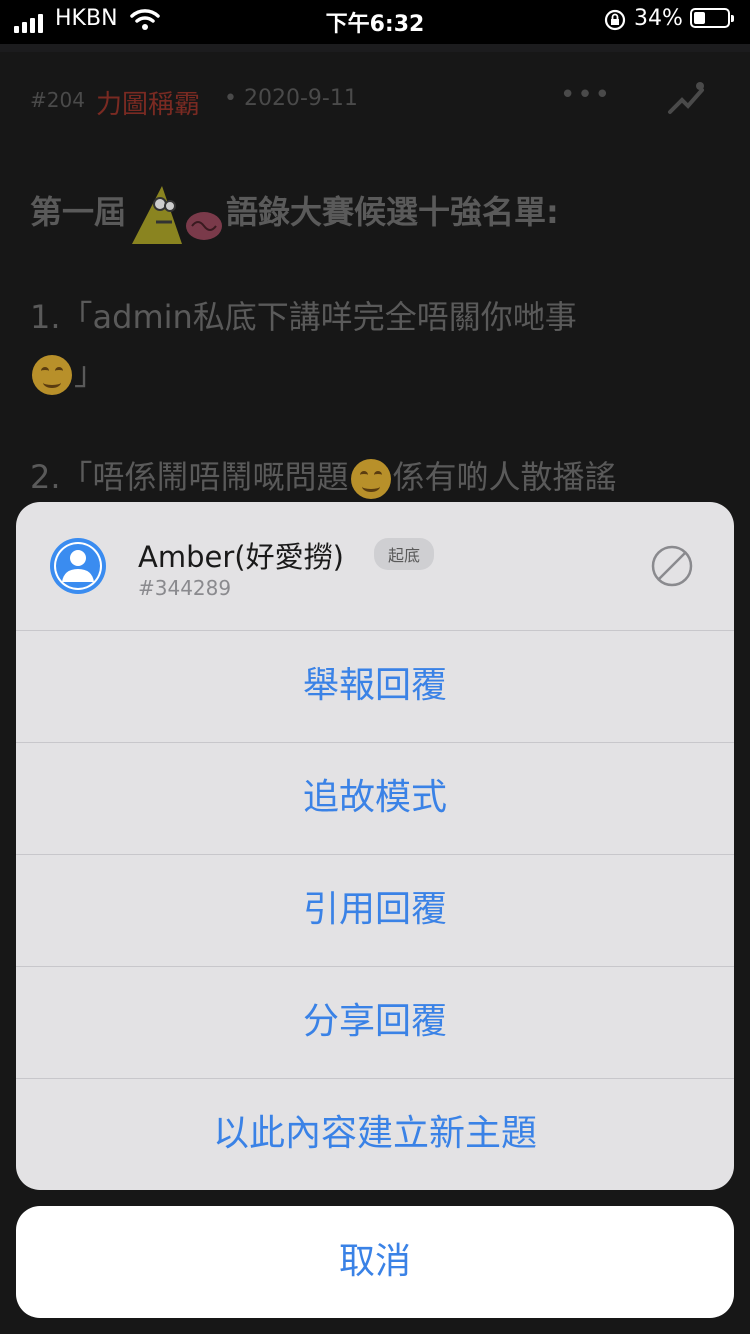 This screenshot has width=750, height=1334. Describe the element at coordinates (291, 98) in the screenshot. I see `post-date: • 2020-9-11` at that location.